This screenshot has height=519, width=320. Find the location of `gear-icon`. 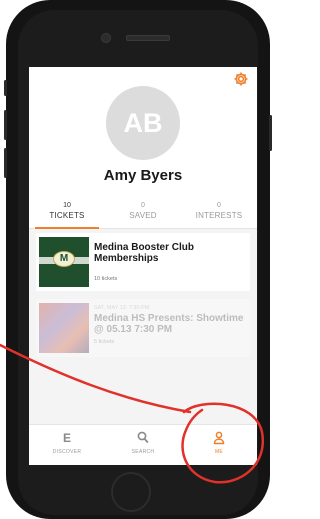

gear-icon is located at coordinates (241, 79).